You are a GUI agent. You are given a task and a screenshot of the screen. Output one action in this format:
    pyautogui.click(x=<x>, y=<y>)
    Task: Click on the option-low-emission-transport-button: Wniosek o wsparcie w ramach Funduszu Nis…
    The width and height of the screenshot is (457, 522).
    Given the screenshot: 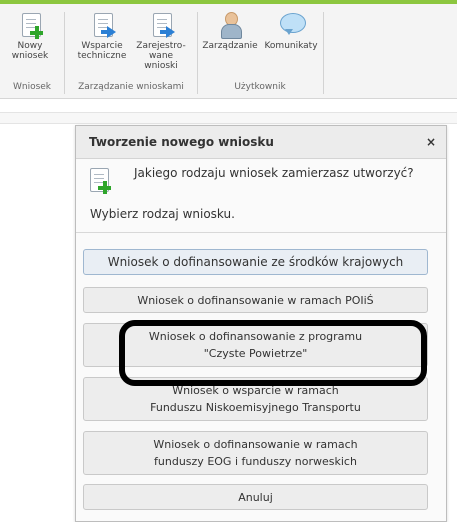 What is the action you would take?
    pyautogui.click(x=255, y=399)
    